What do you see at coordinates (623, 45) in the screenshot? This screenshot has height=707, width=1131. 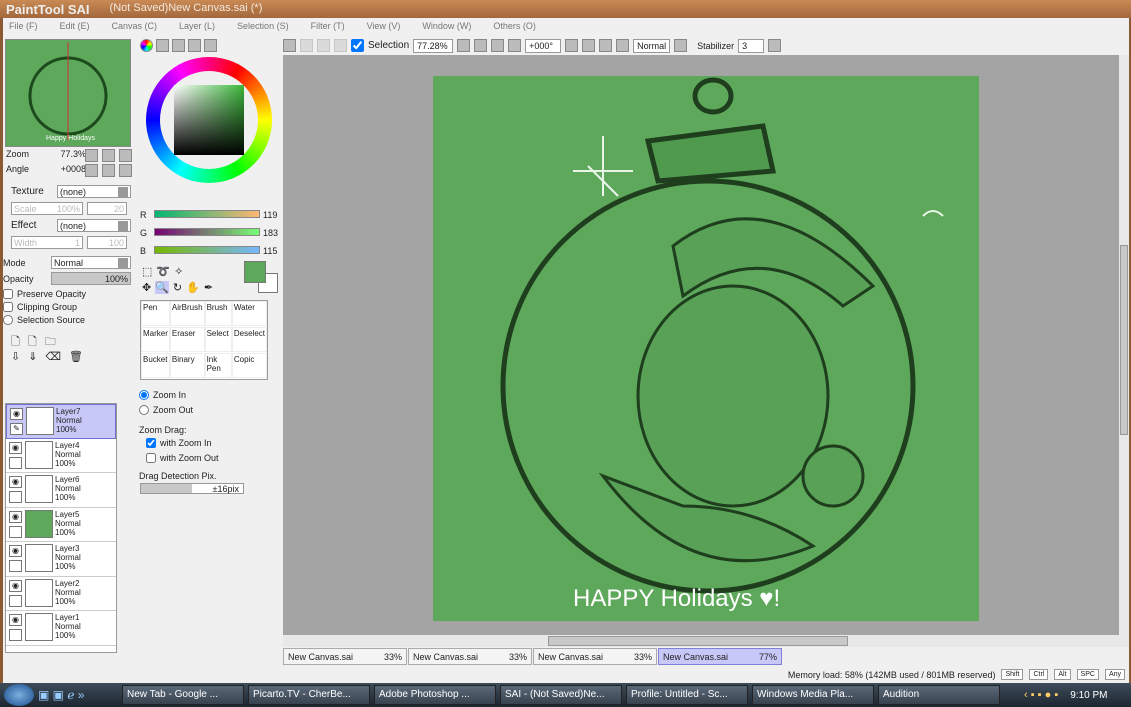 I see `rotate-reset-button` at bounding box center [623, 45].